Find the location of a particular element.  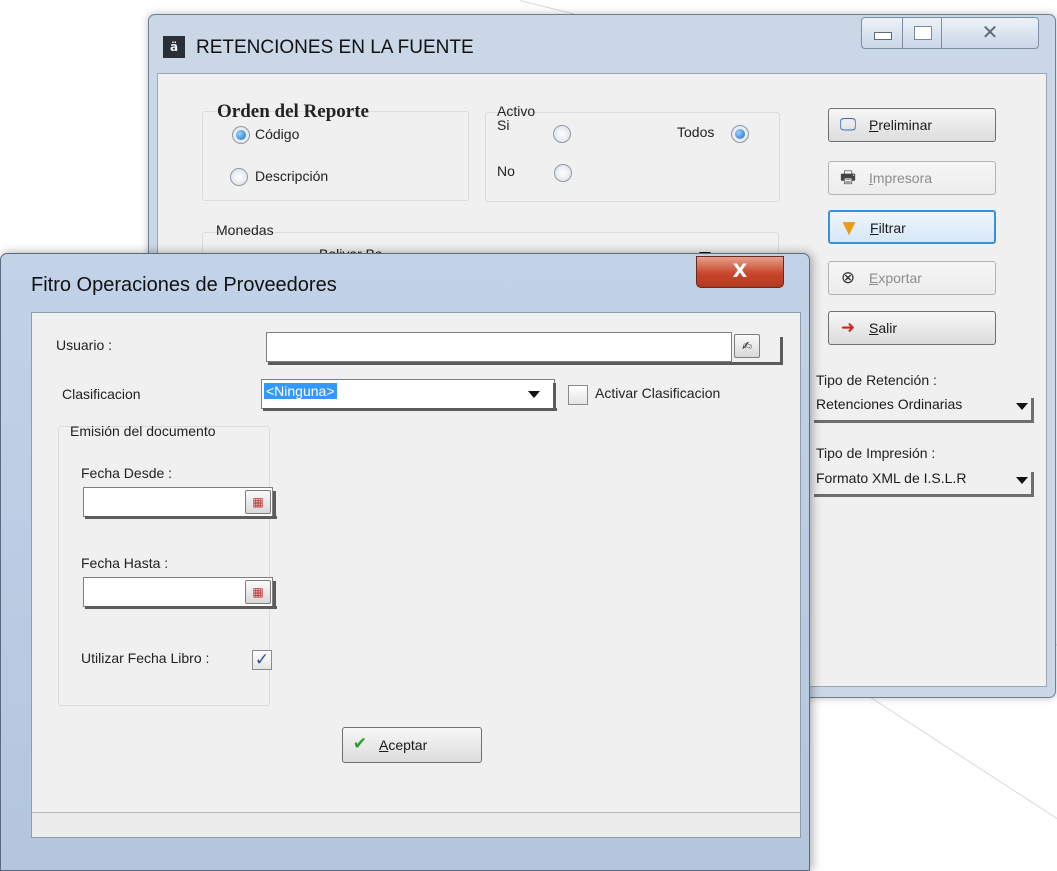

utilizar-fecha-libro-checkbox: ✓ is located at coordinates (262, 660).